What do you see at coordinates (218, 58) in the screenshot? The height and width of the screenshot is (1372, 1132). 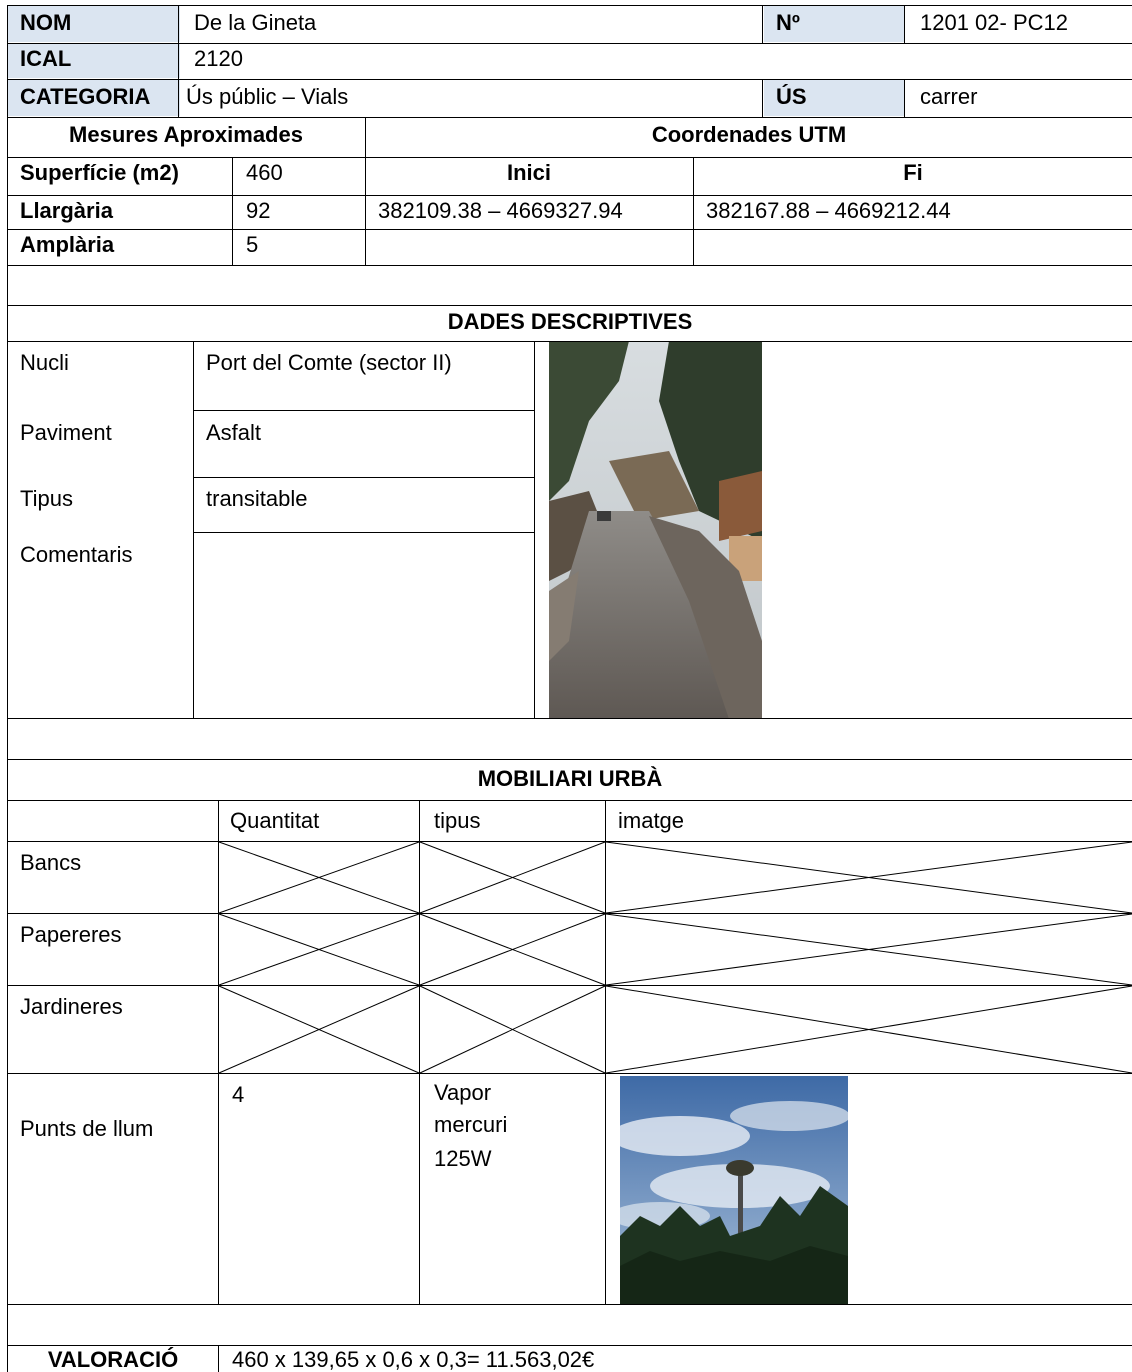 I see `ical-value: 2120` at bounding box center [218, 58].